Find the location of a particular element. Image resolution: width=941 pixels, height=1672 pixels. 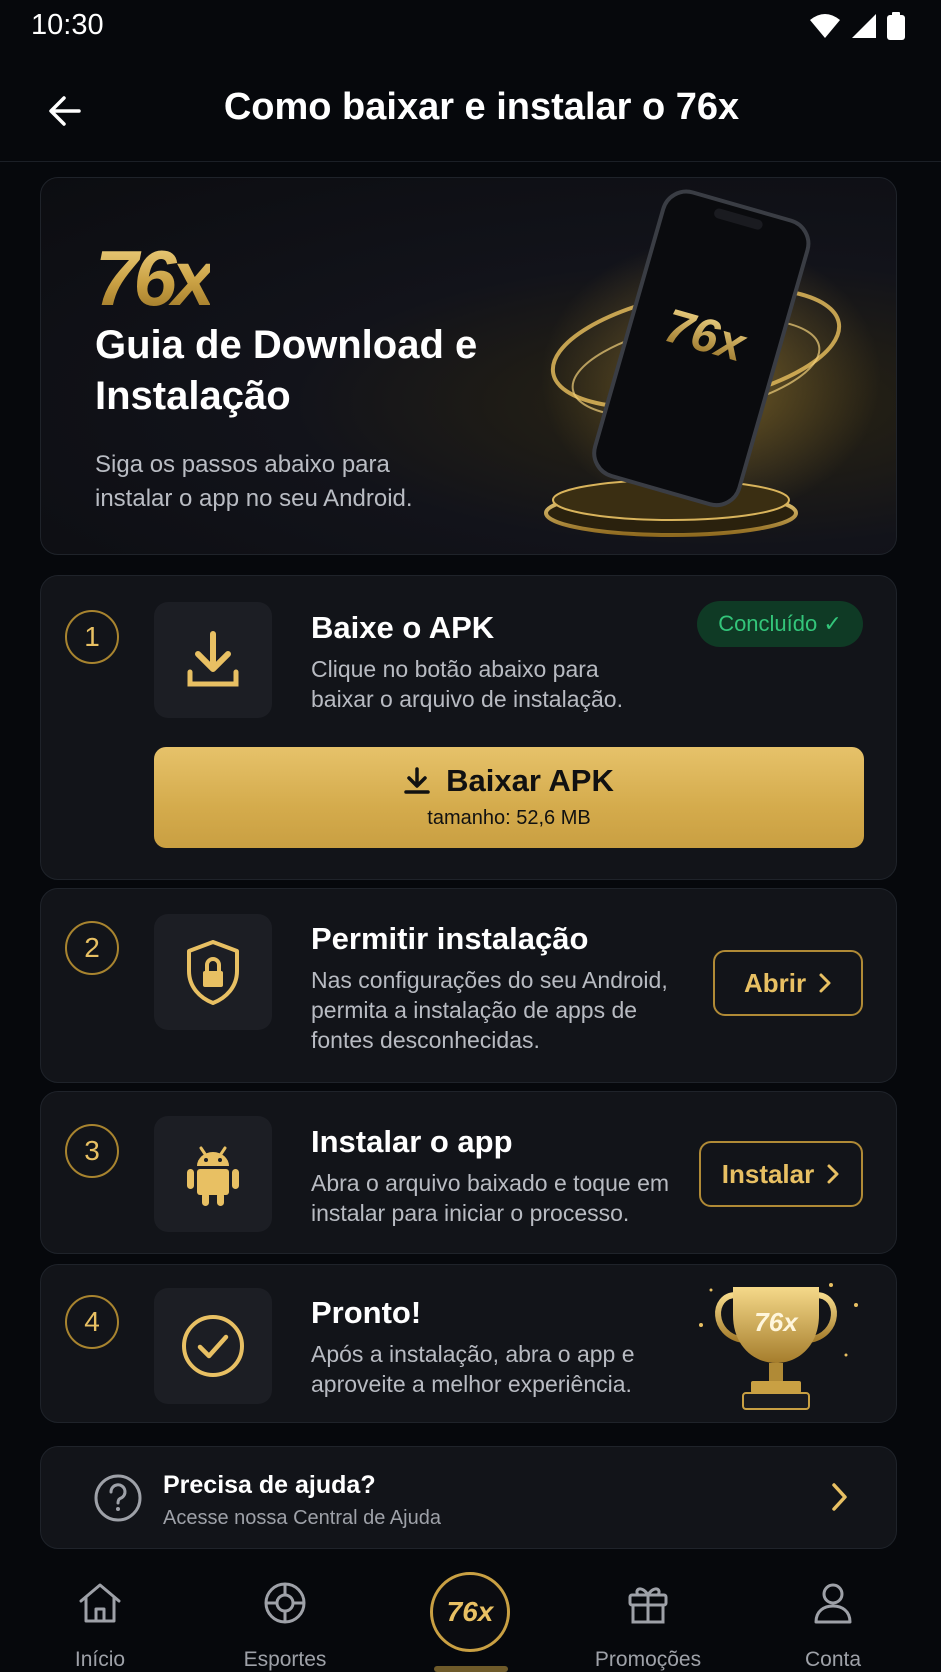

sports-ball-icon is located at coordinates (285, 1603).